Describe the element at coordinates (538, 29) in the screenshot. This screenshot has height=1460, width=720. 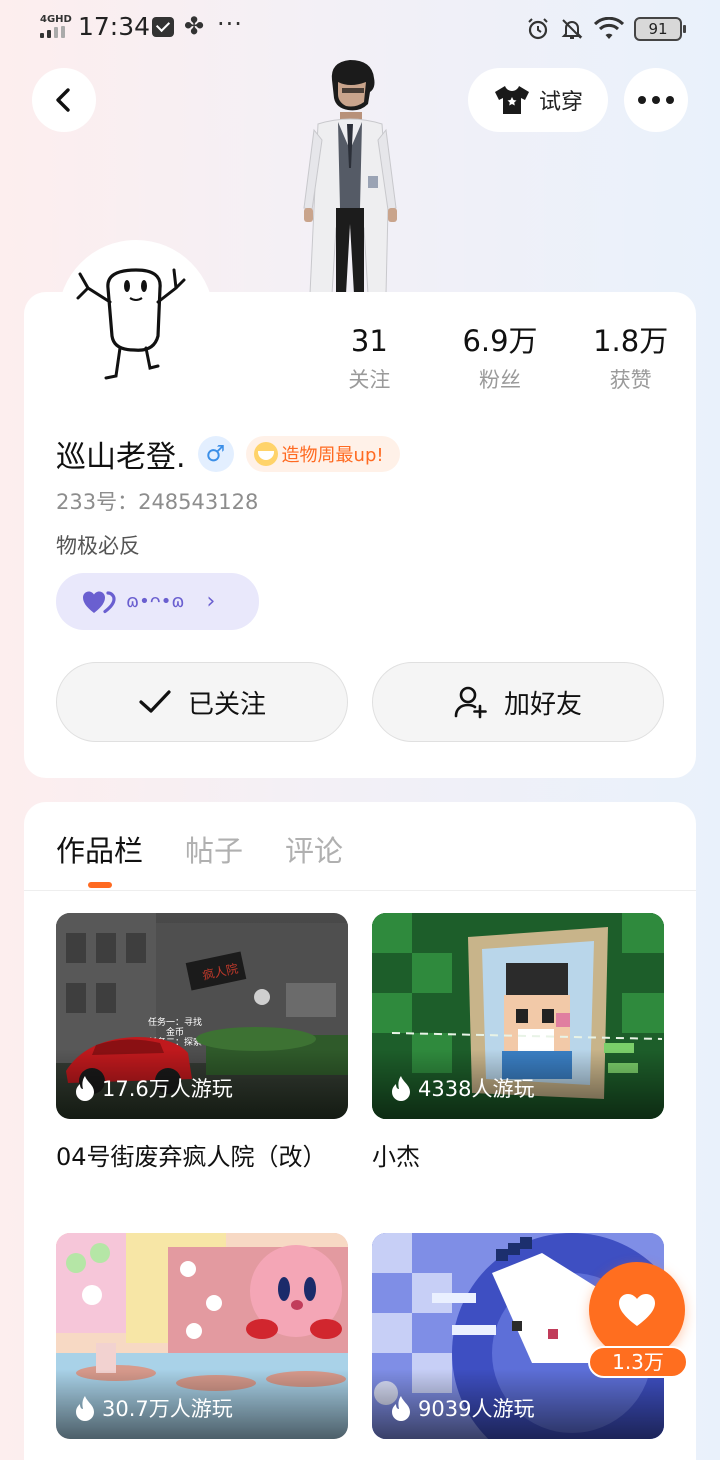
I see `alarm-icon` at that location.